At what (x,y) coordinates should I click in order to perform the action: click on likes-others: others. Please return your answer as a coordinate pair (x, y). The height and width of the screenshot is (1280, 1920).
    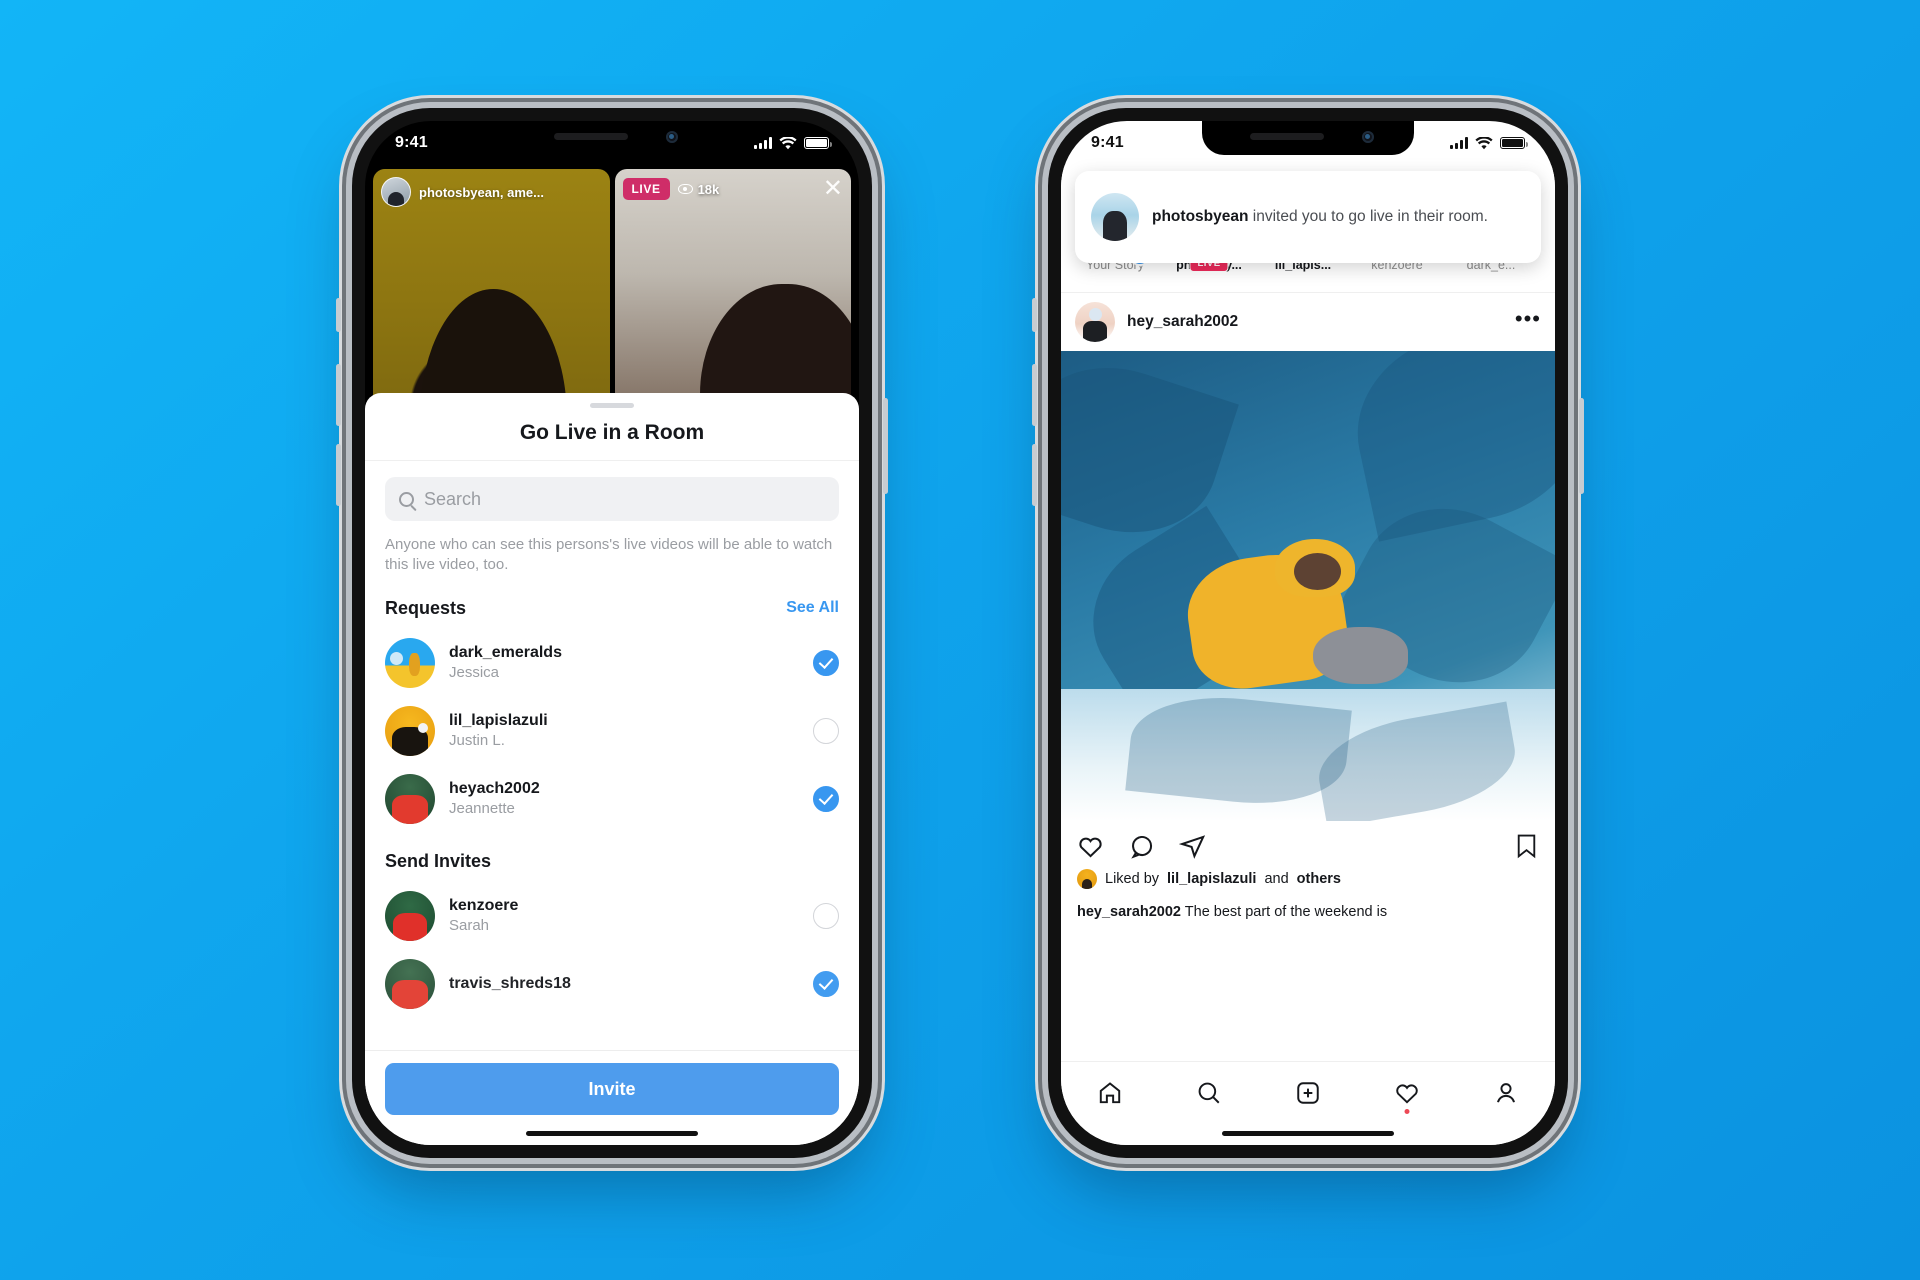
    Looking at the image, I should click on (1319, 879).